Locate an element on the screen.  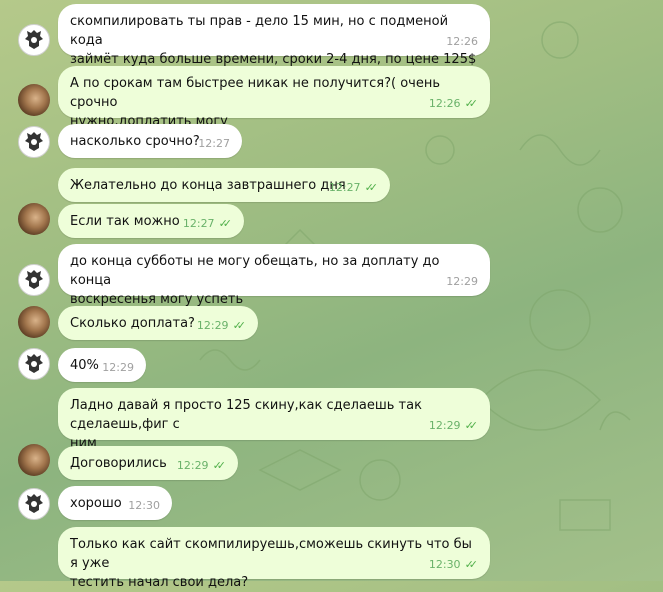
message-meta: 12:26 ✓✓ is located at coordinates (453, 103).